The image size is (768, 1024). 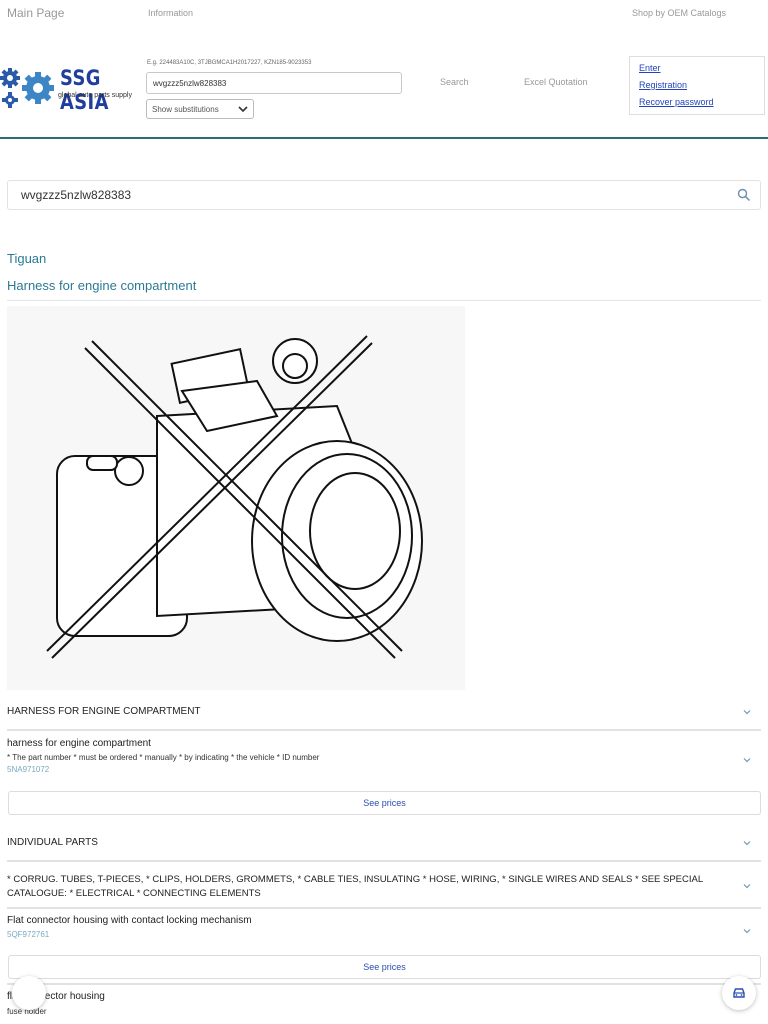 What do you see at coordinates (650, 68) in the screenshot?
I see `enter-link: Enter` at bounding box center [650, 68].